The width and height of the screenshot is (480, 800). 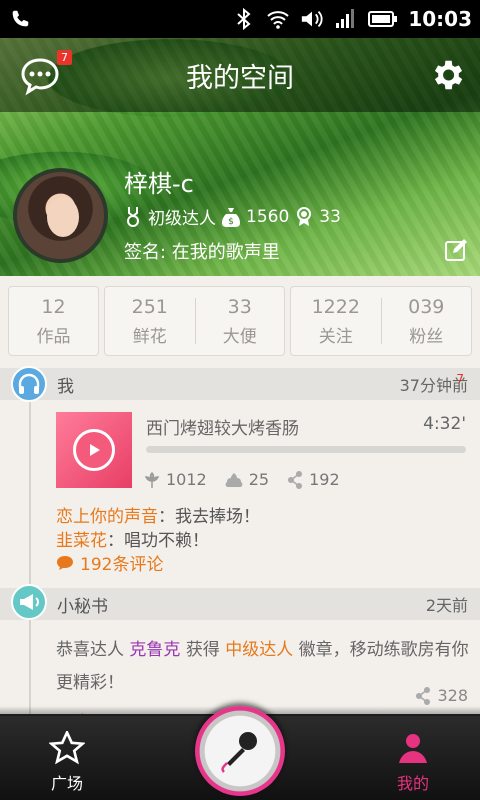 I want to click on user-signature: 签名: 在我的歌声里, so click(x=202, y=252).